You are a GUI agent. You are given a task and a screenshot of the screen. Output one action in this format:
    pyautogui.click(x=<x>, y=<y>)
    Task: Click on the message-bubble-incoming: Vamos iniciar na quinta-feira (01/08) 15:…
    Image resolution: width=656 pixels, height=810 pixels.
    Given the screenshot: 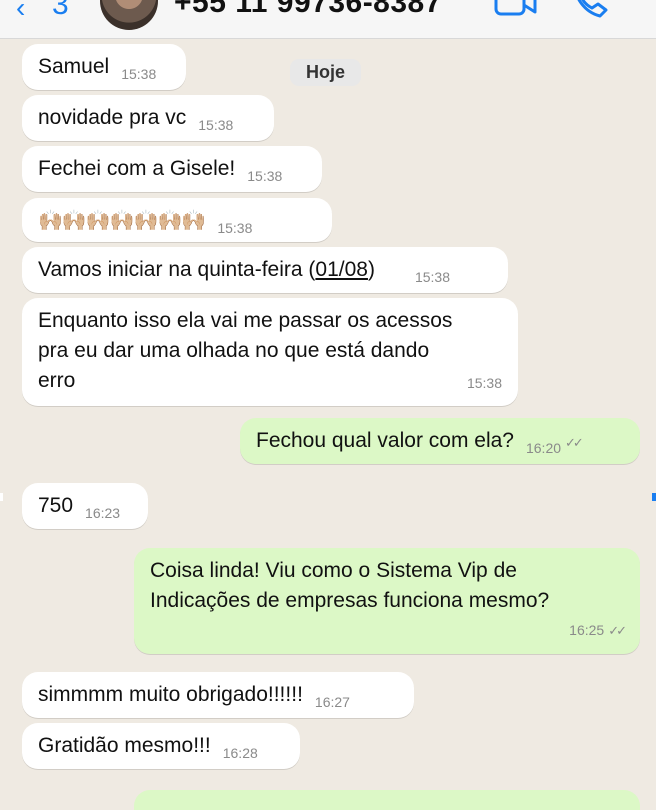 What is the action you would take?
    pyautogui.click(x=265, y=270)
    